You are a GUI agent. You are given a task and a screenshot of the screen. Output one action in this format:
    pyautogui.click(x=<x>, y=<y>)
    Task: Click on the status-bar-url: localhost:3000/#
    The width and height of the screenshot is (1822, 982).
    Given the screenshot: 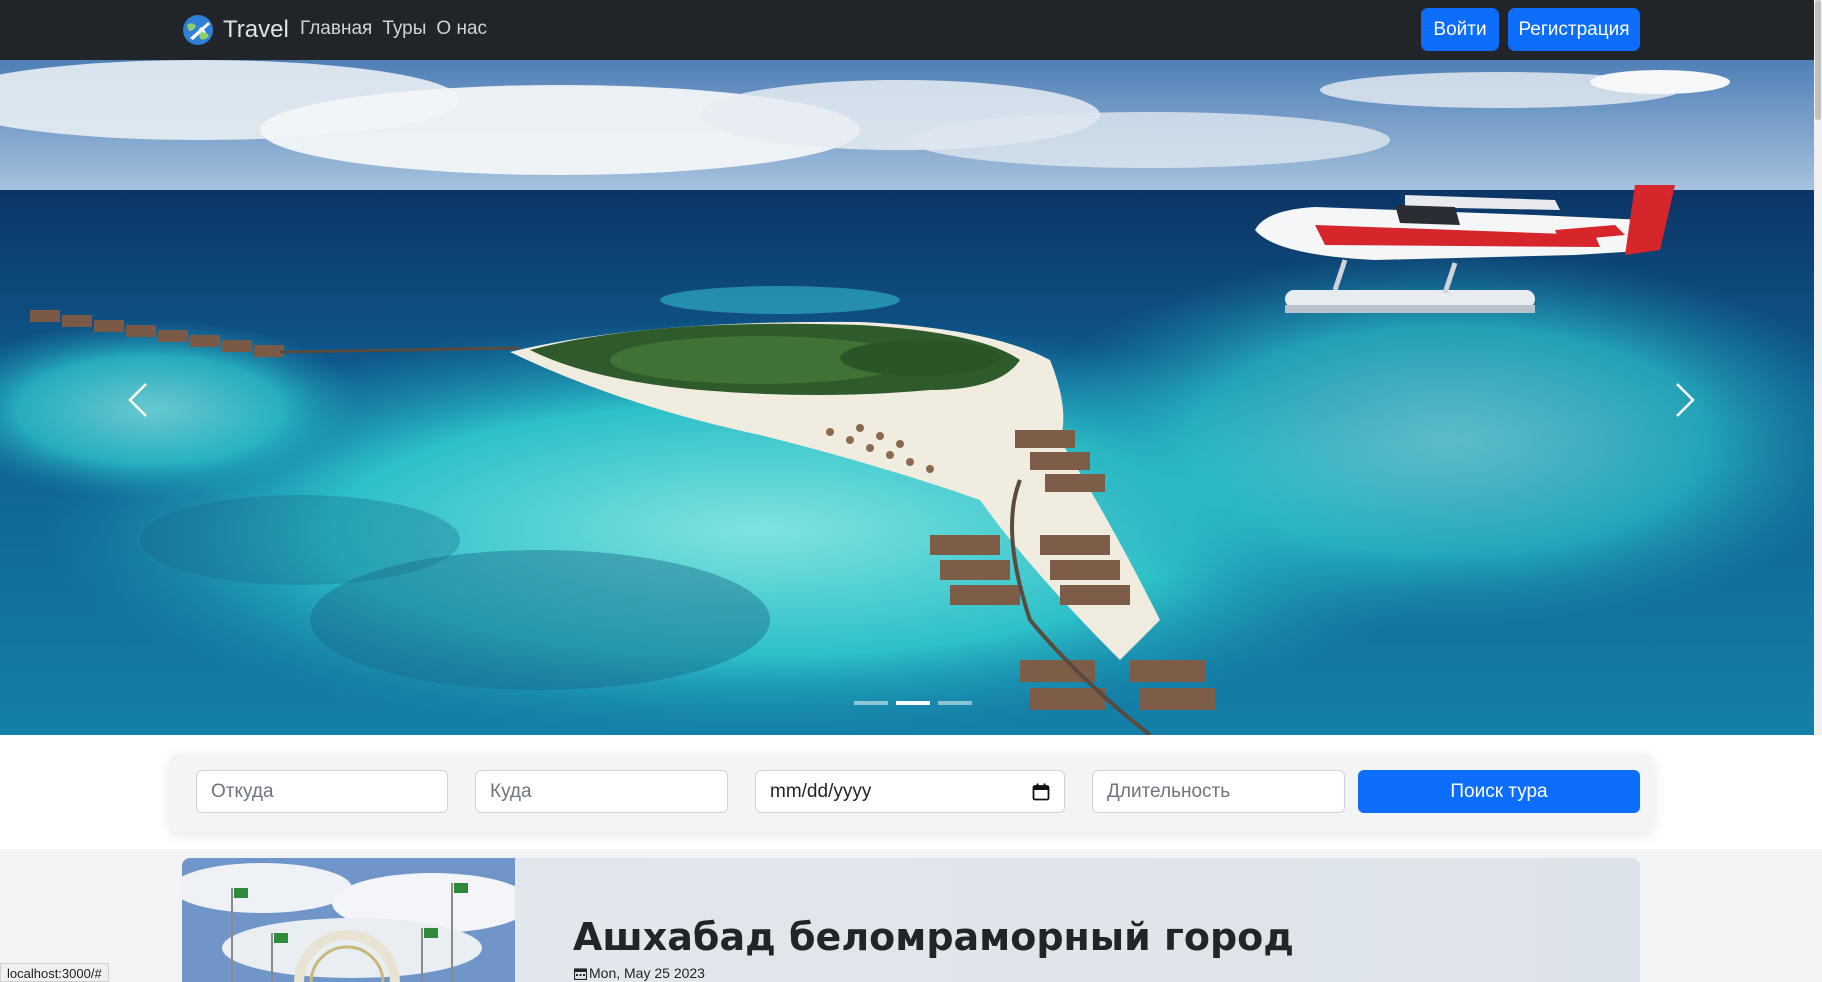 What is the action you would take?
    pyautogui.click(x=54, y=972)
    